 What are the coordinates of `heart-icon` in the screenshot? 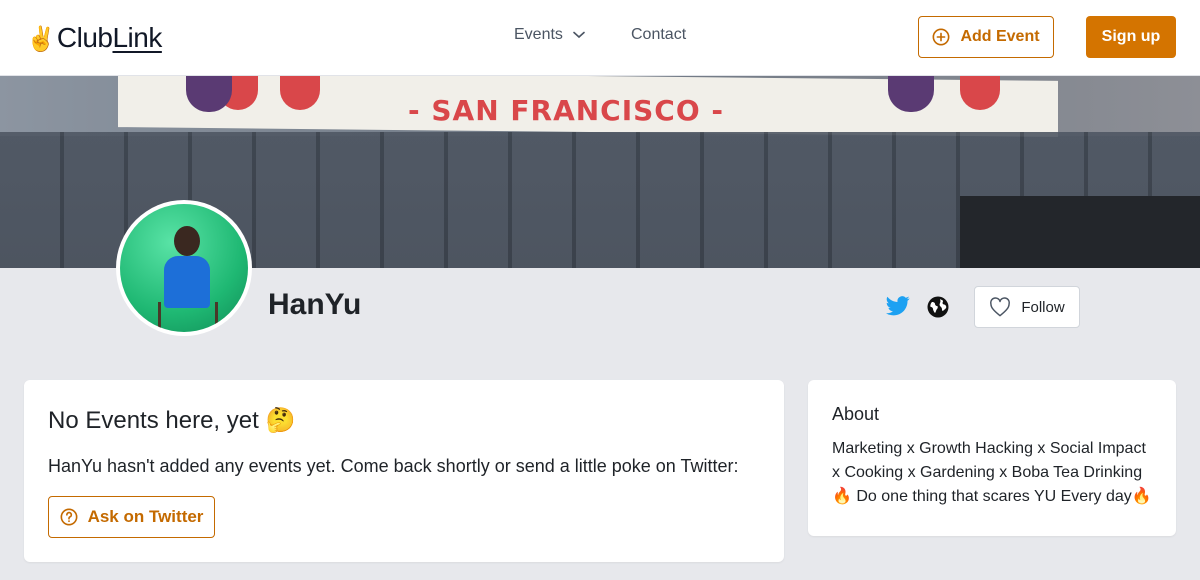 It's located at (1000, 307).